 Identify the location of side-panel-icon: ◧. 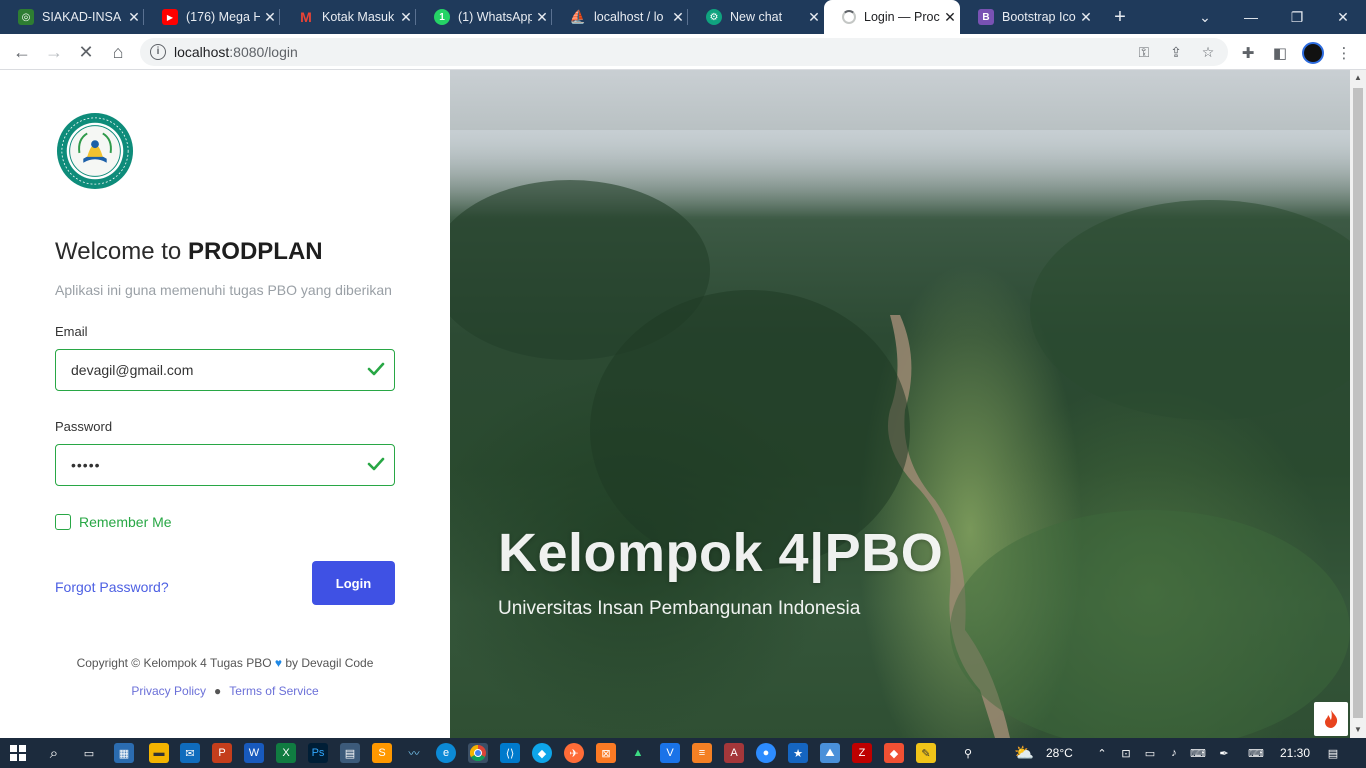
(1280, 53).